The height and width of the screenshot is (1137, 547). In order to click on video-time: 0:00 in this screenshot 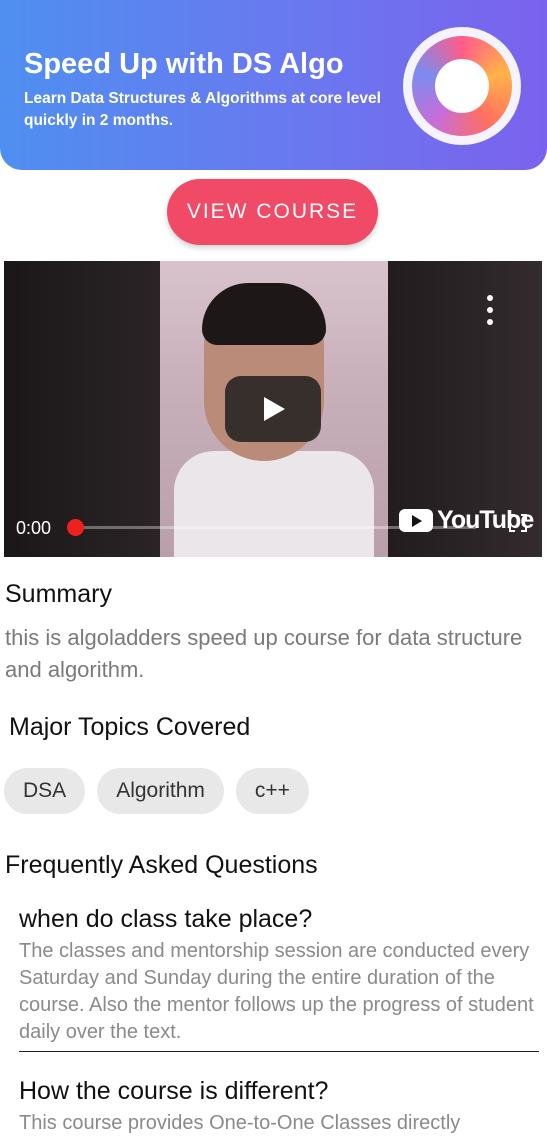, I will do `click(34, 528)`.